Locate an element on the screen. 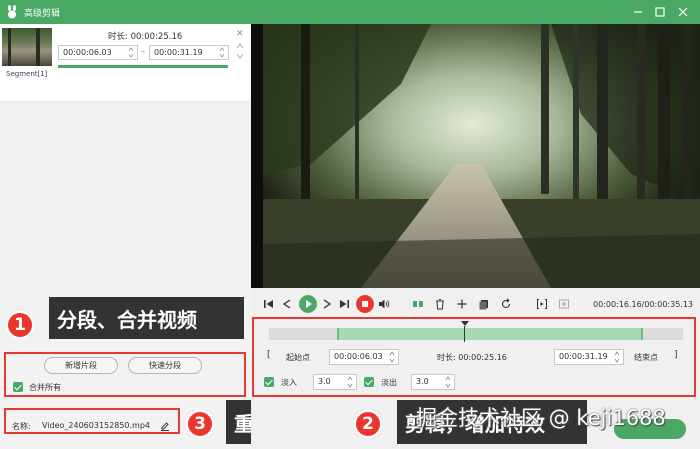 This screenshot has height=449, width=700. callout-badge-3: 3 is located at coordinates (200, 424).